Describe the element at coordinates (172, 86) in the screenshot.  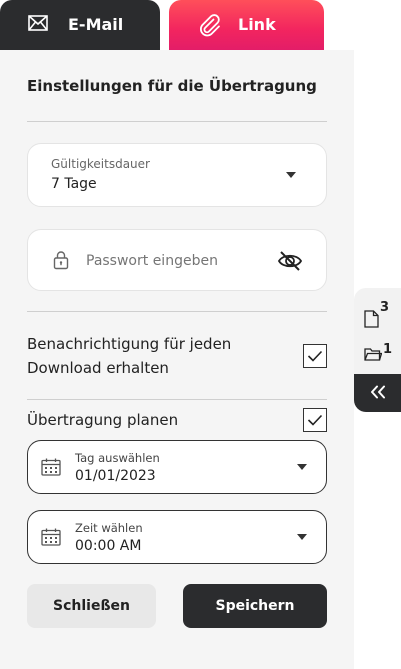
I see `settings-title: Einstellungen für die Übertragung` at that location.